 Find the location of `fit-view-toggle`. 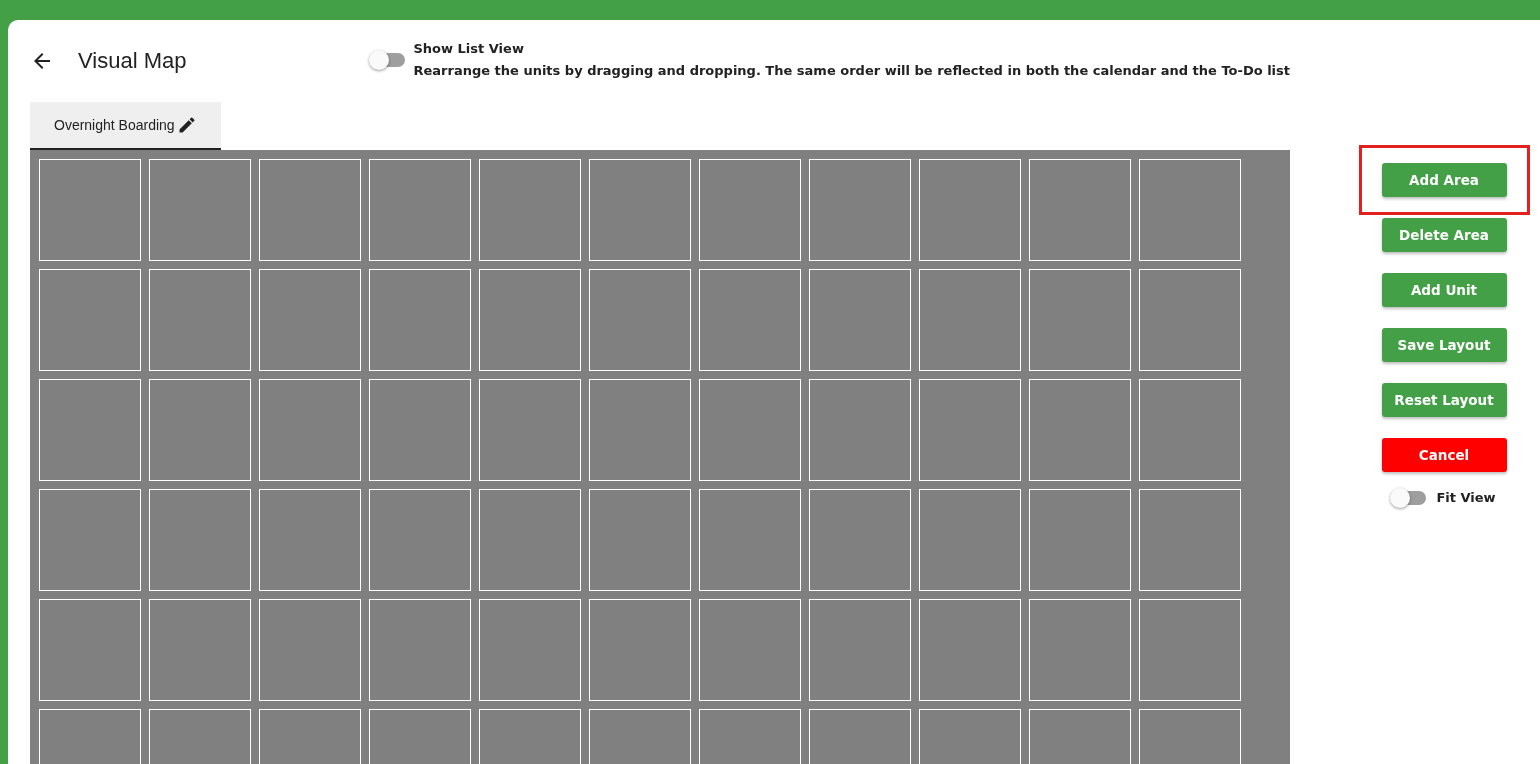

fit-view-toggle is located at coordinates (1409, 497).